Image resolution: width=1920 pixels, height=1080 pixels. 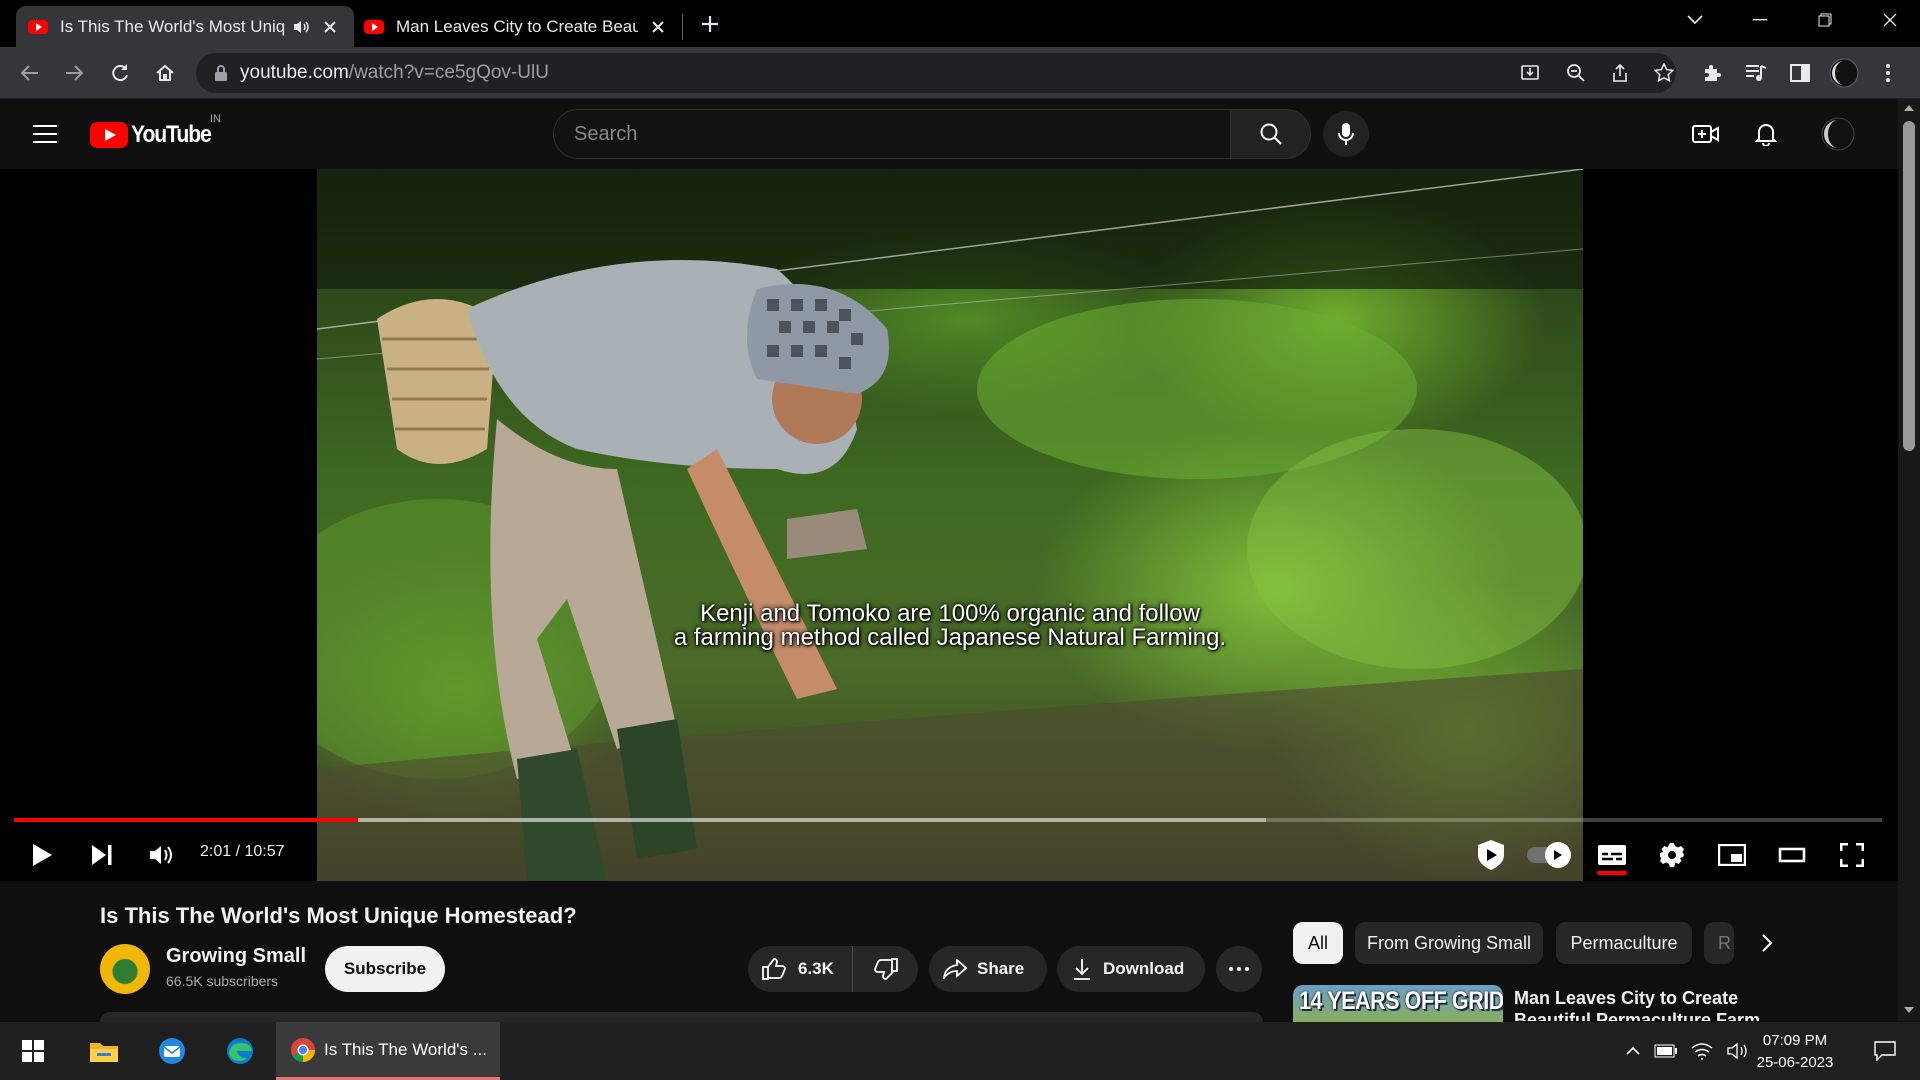 What do you see at coordinates (682, 27) in the screenshot?
I see `tab-separator` at bounding box center [682, 27].